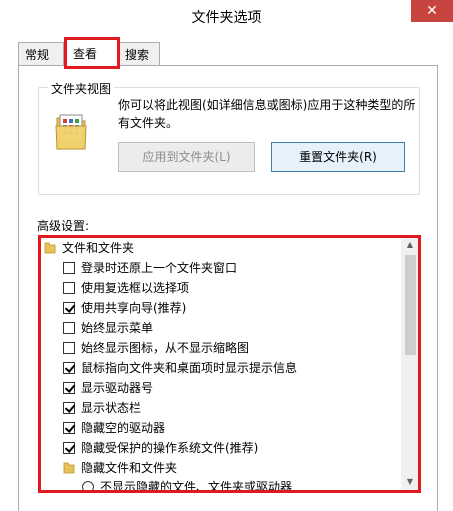  I want to click on tree-item-label: 始终显示菜单, so click(117, 328).